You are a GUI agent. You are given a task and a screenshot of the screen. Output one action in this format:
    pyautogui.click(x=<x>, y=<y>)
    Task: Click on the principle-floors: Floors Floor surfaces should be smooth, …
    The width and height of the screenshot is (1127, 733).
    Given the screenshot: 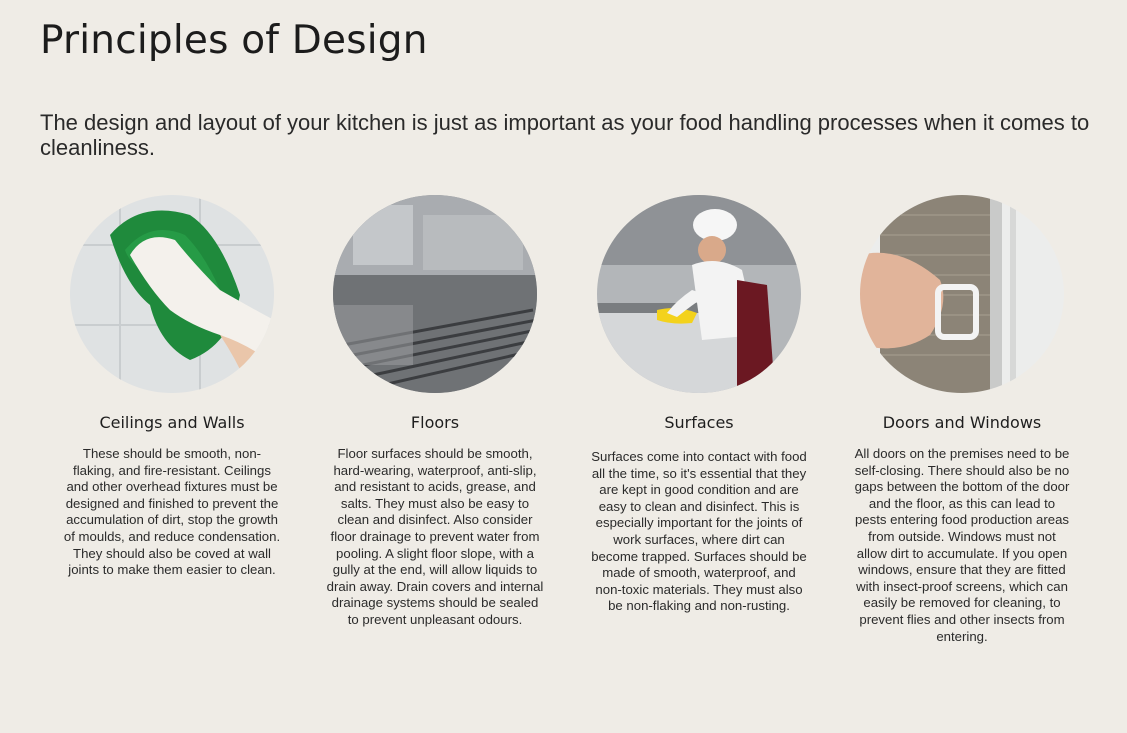 What is the action you would take?
    pyautogui.click(x=435, y=412)
    